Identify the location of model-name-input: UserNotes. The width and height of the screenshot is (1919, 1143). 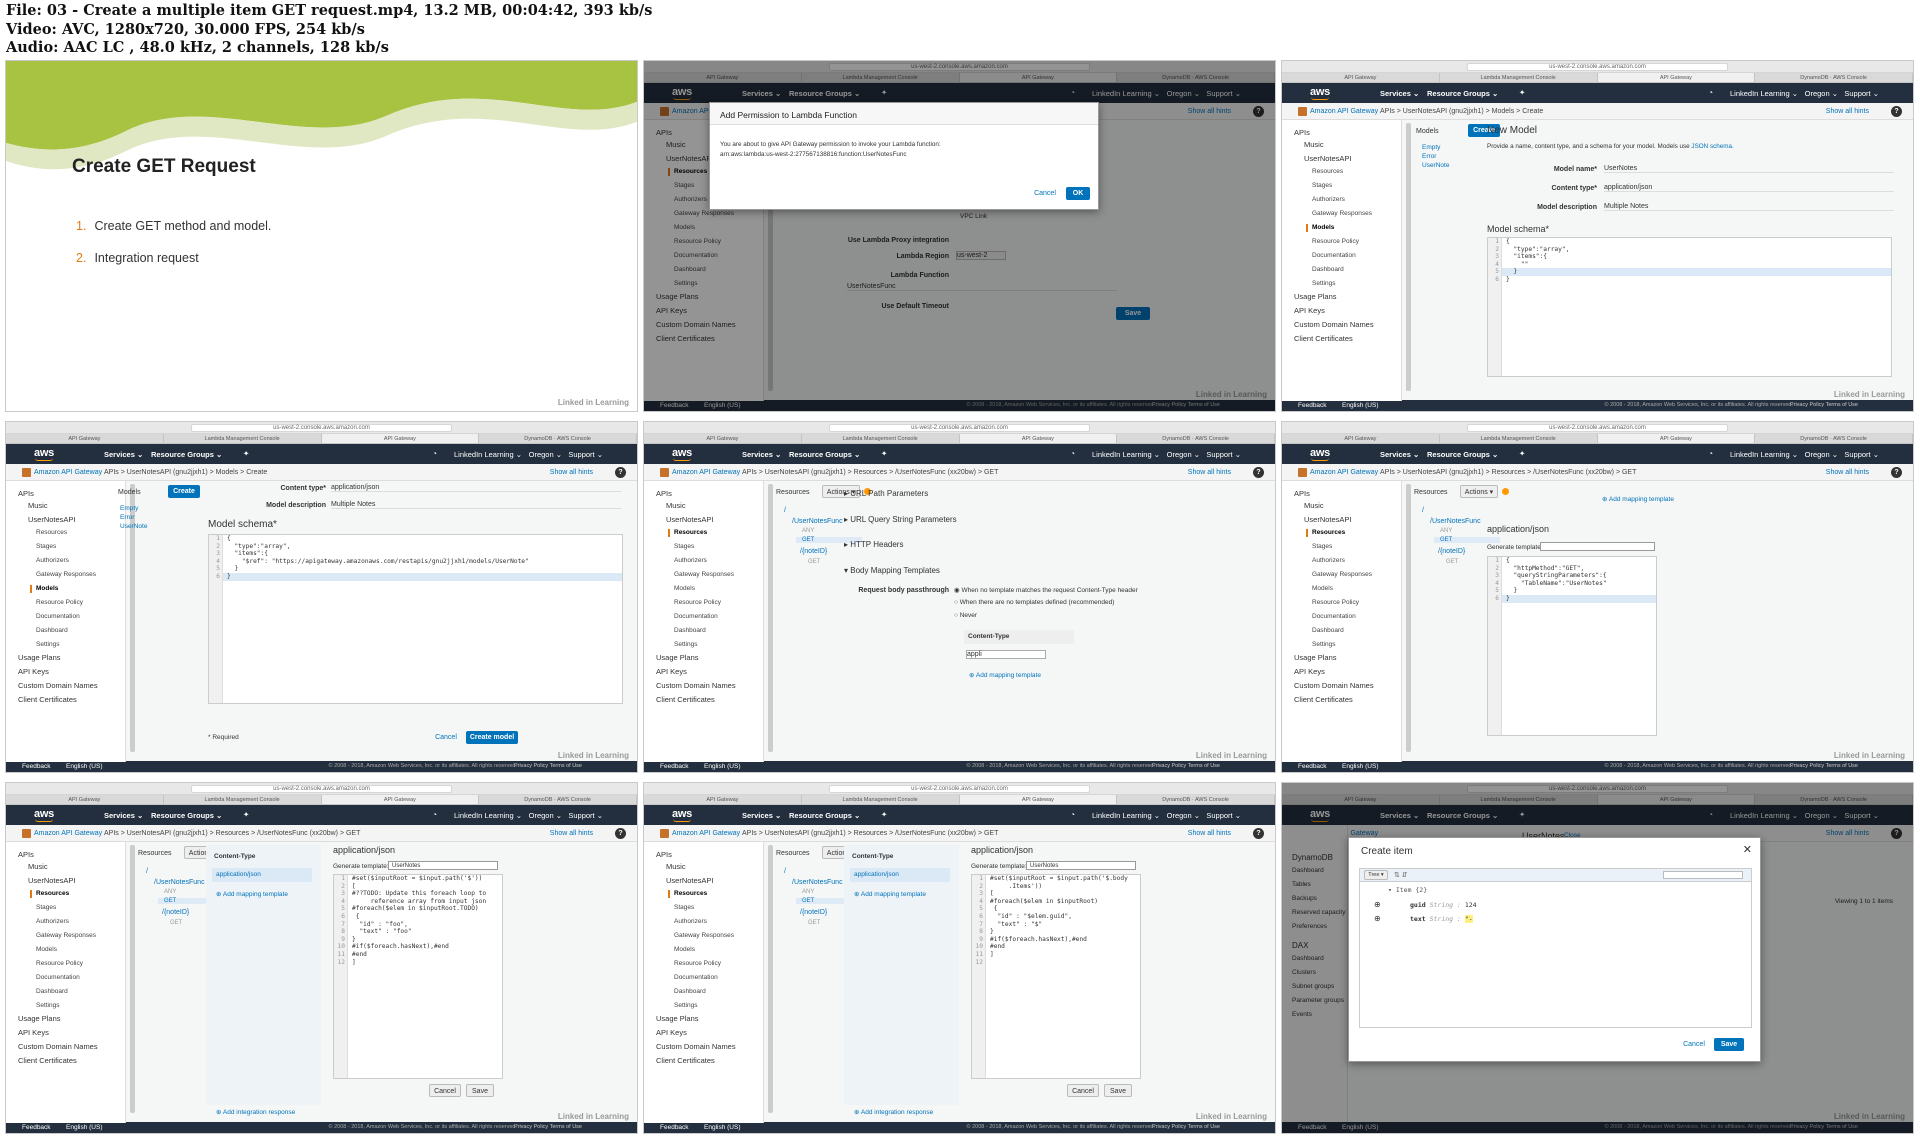
(1749, 169).